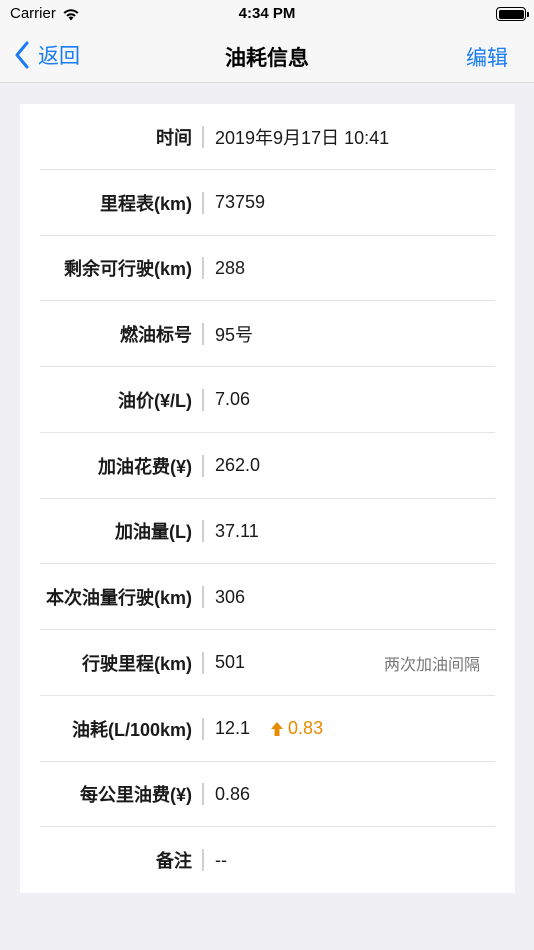 The width and height of the screenshot is (534, 950). I want to click on row-label: 本次油量行驶(km), so click(118, 598).